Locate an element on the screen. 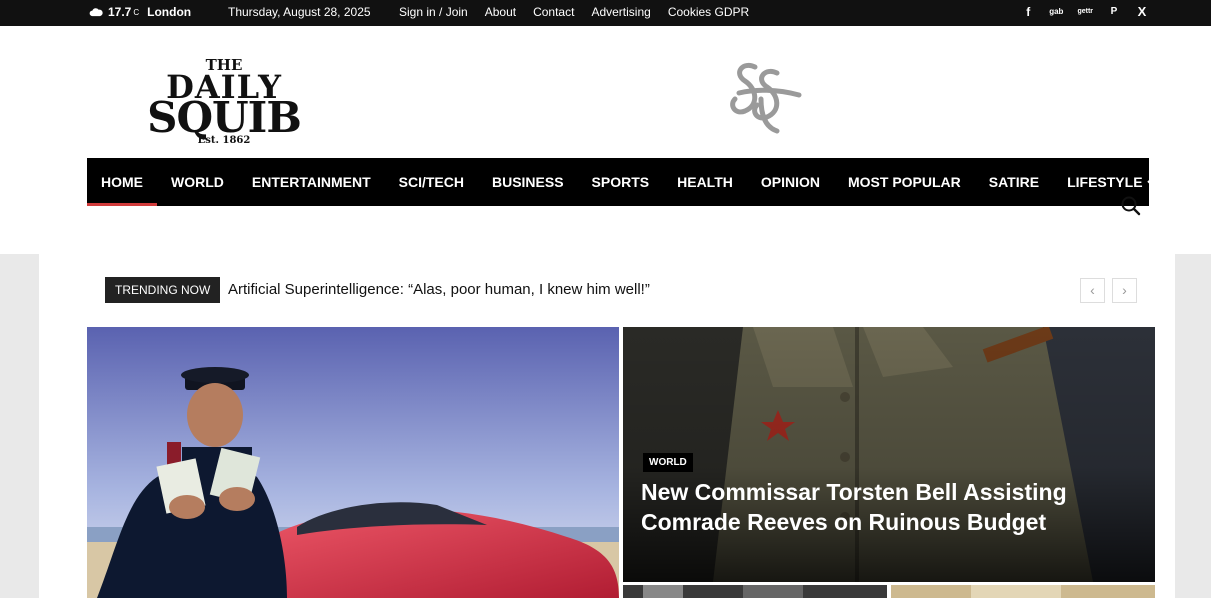 Image resolution: width=1211 pixels, height=598 pixels. nav-entertainment: ENTERTAINMENT is located at coordinates (311, 182).